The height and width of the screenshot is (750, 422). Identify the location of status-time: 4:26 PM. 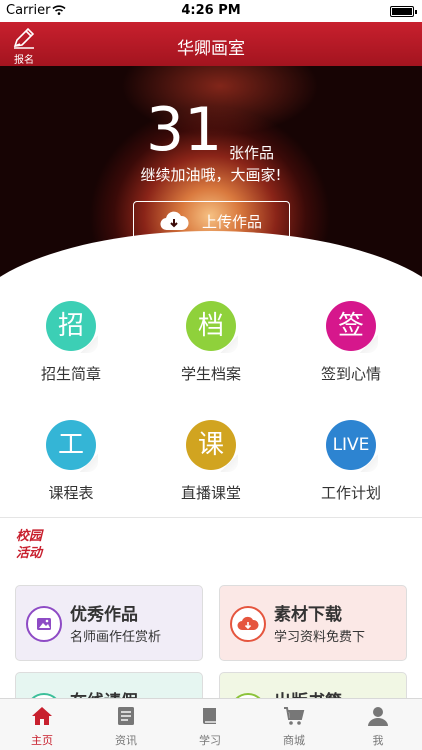
(211, 10).